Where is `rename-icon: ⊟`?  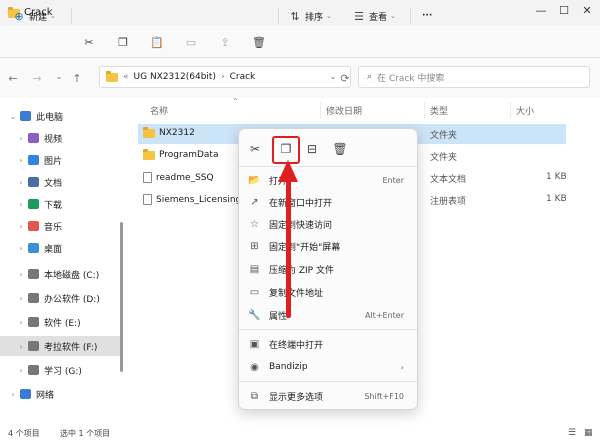
rename-icon: ⊟ is located at coordinates (312, 149).